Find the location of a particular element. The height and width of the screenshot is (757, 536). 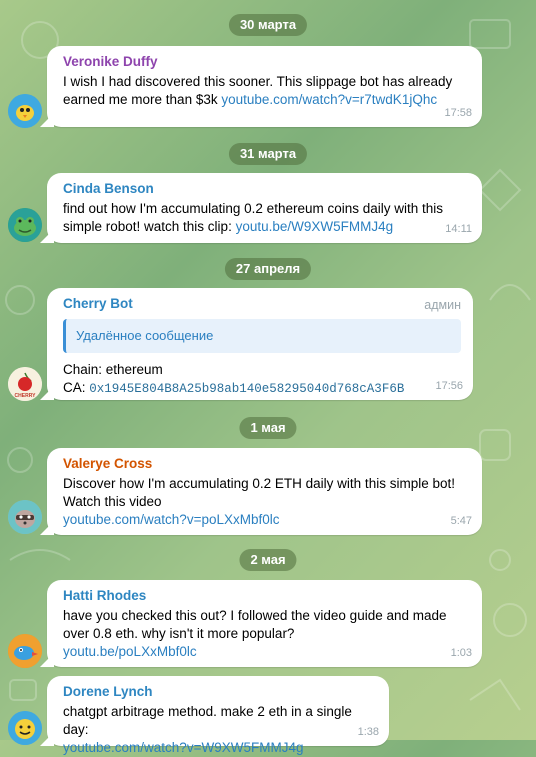

message-link-line: youtube.com/watch?v=poLXxMbf0lc is located at coordinates (266, 520).